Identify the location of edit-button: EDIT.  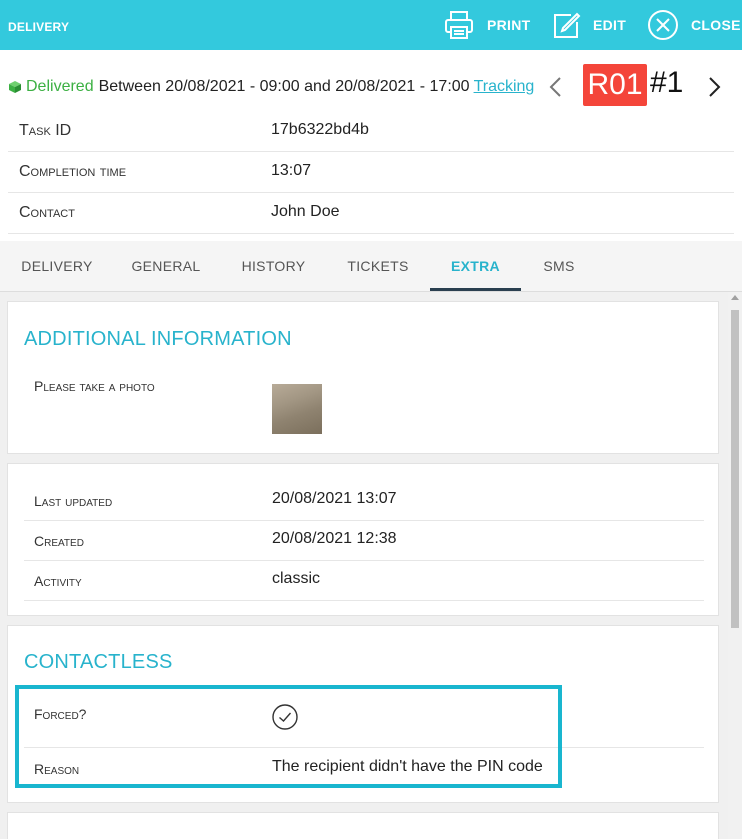
(588, 25).